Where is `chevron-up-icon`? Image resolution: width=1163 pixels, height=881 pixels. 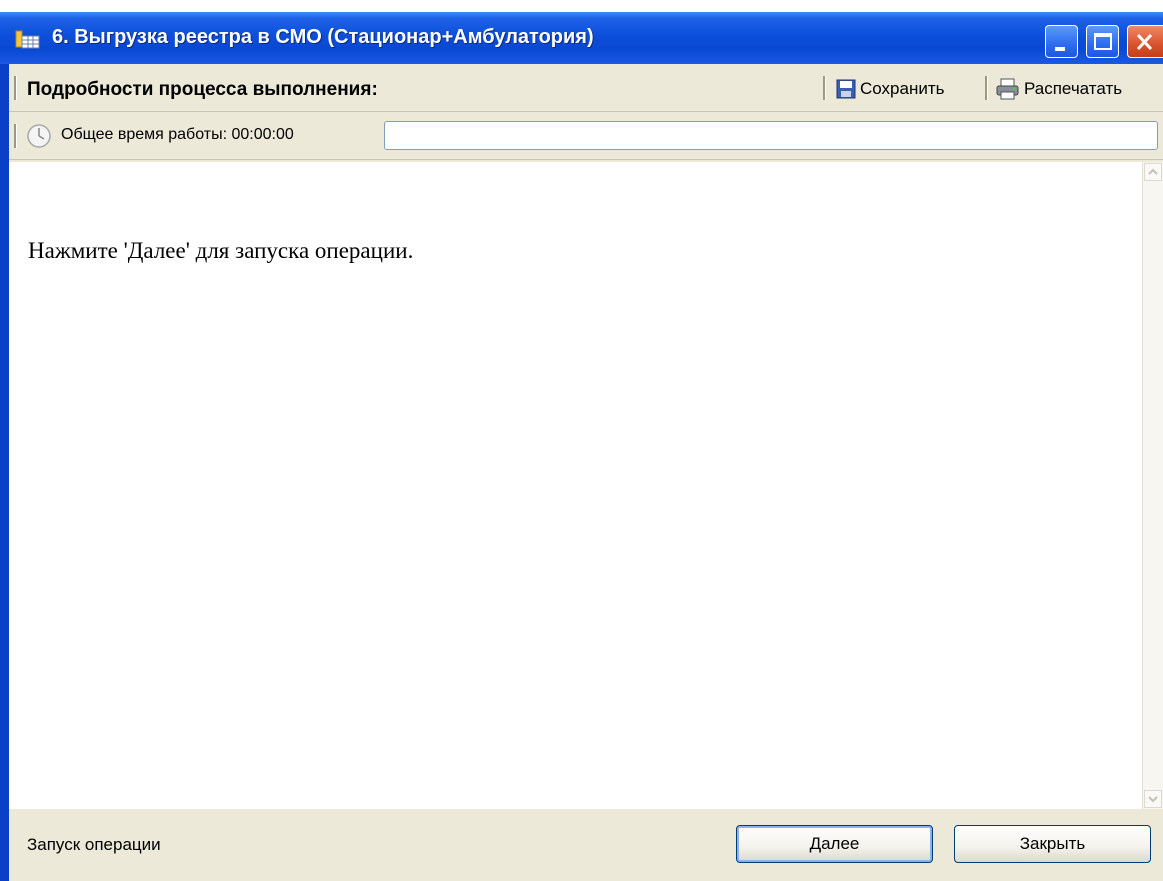
chevron-up-icon is located at coordinates (1153, 171).